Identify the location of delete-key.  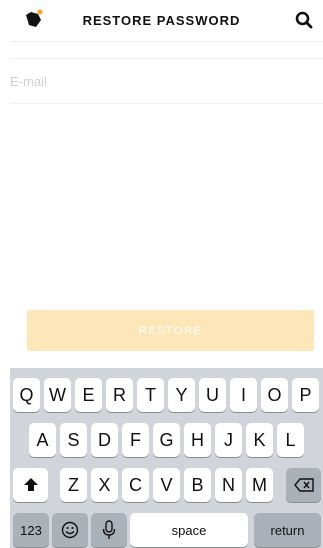
(303, 485).